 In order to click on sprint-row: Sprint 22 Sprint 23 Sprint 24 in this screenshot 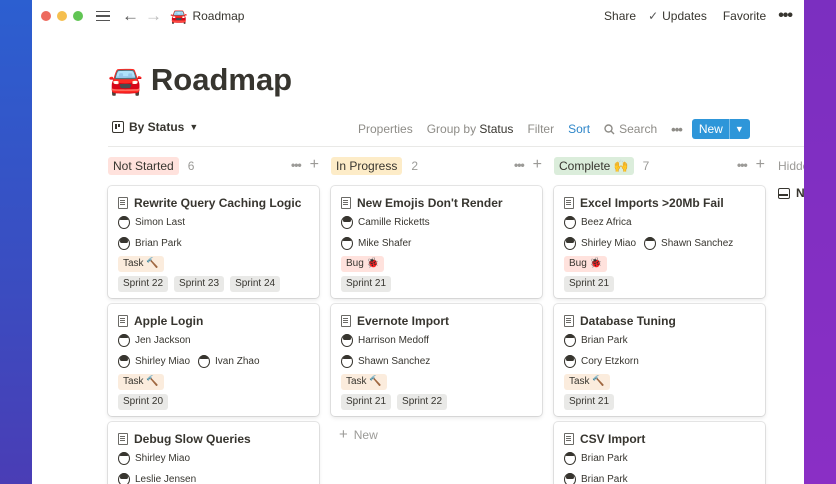, I will do `click(213, 284)`.